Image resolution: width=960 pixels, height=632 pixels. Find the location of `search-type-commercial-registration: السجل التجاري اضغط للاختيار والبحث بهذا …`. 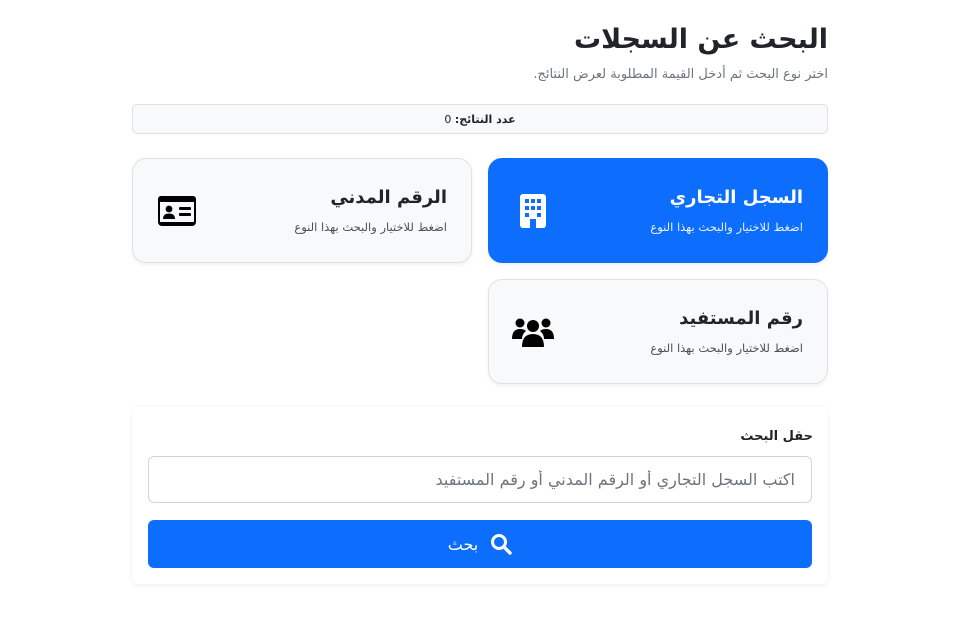

search-type-commercial-registration: السجل التجاري اضغط للاختيار والبحث بهذا … is located at coordinates (658, 210).